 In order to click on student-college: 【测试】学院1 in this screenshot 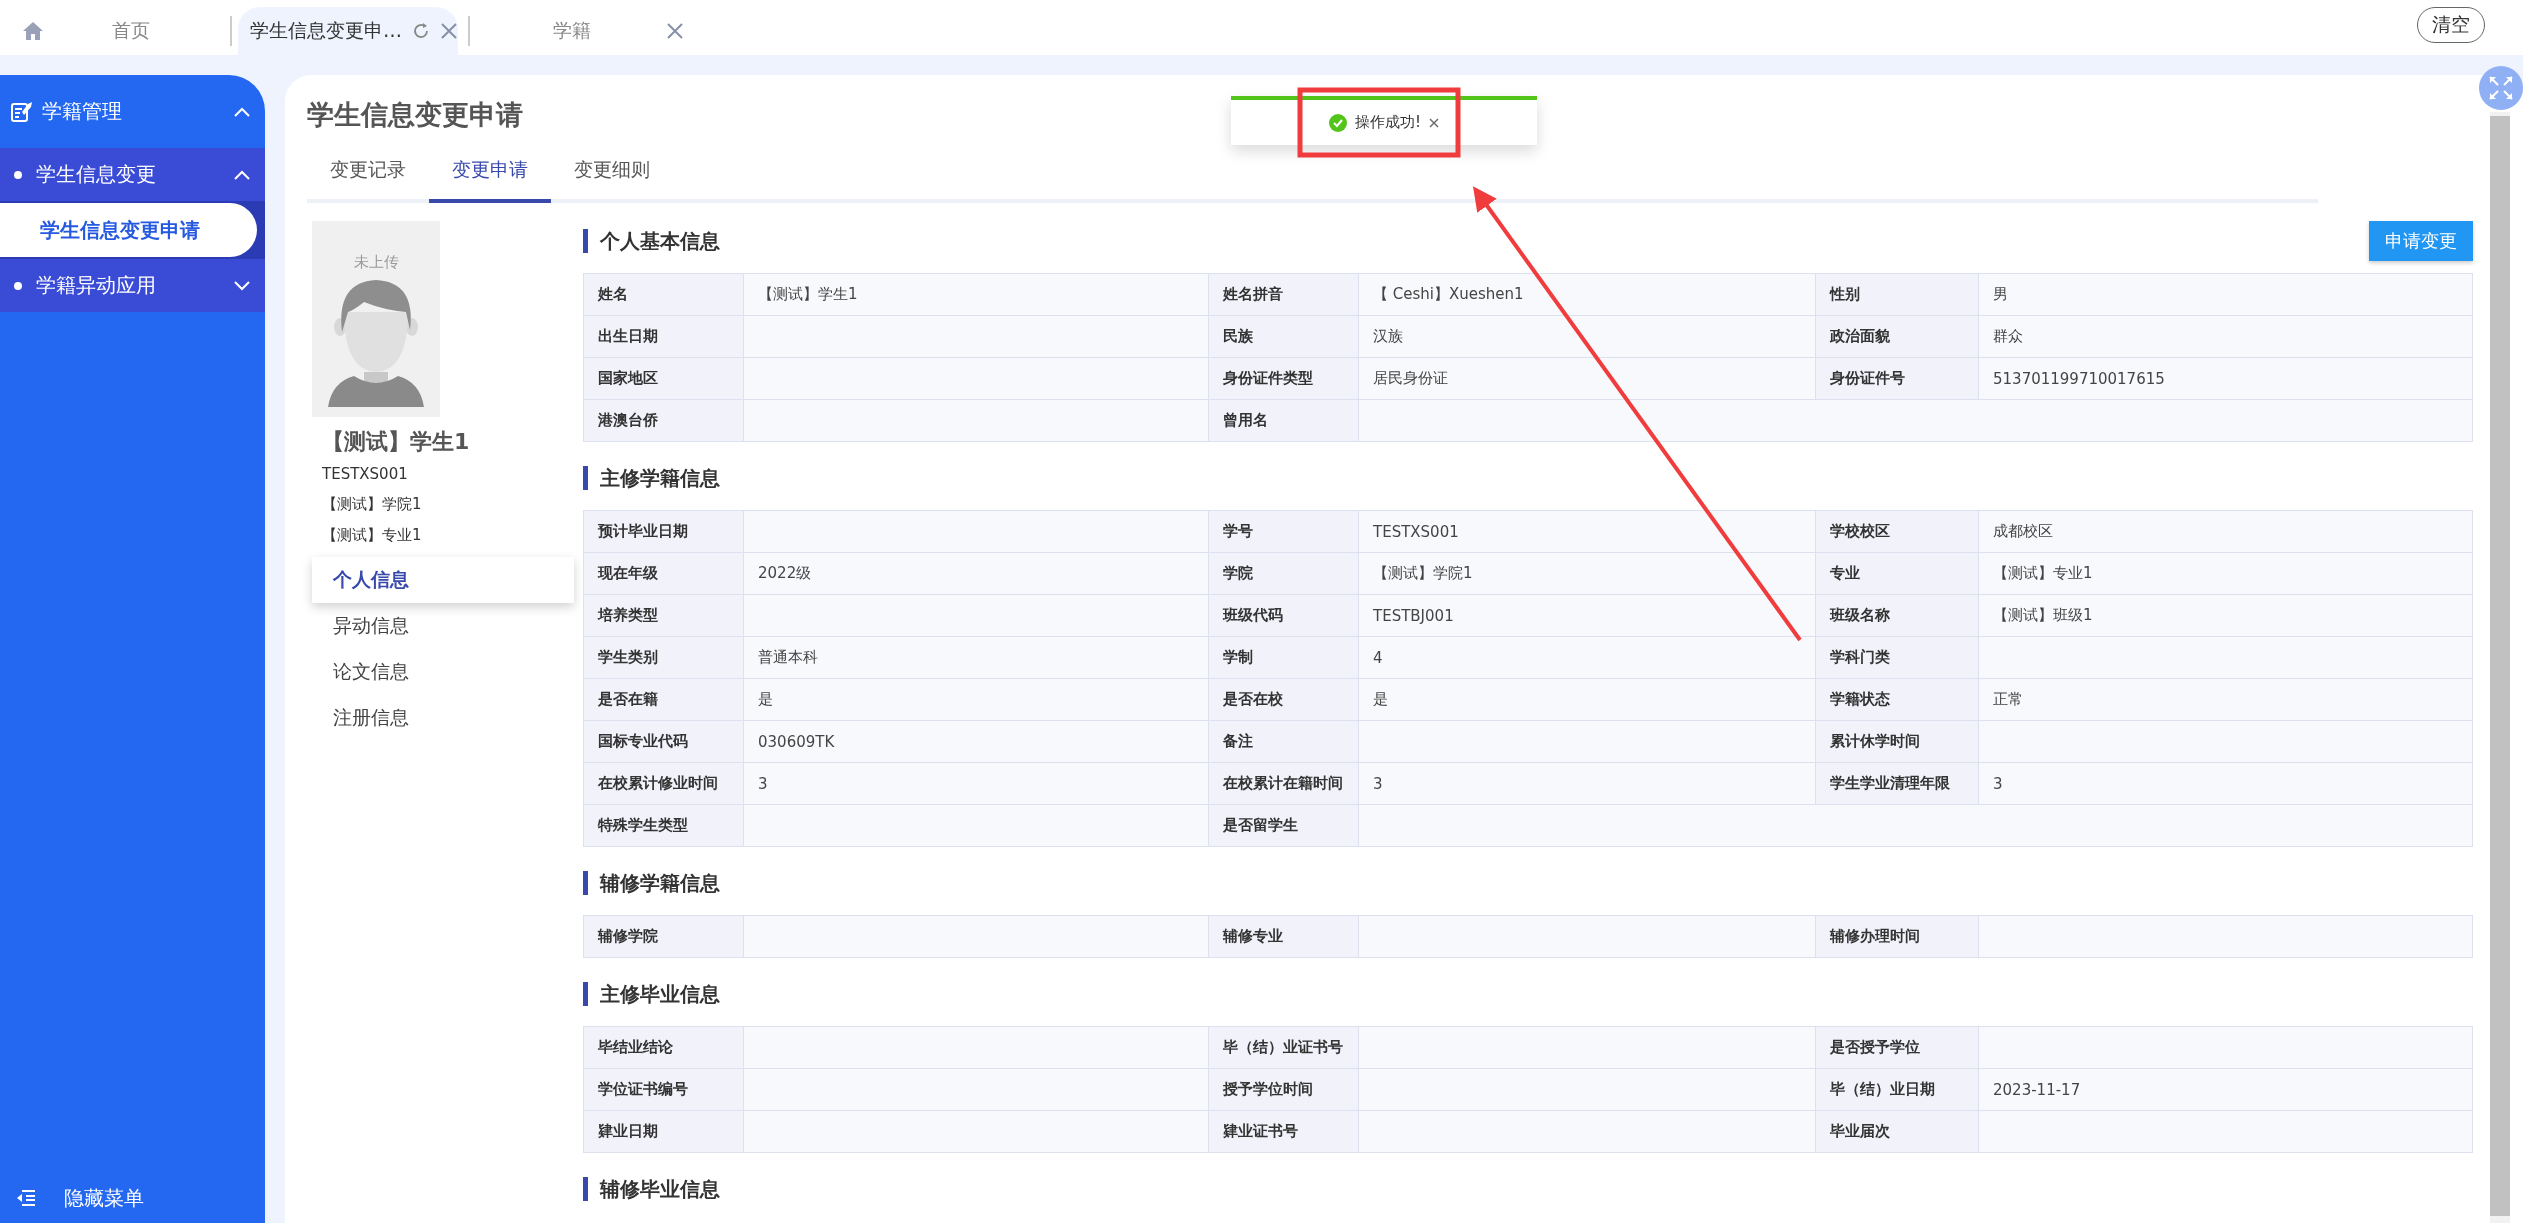, I will do `click(372, 504)`.